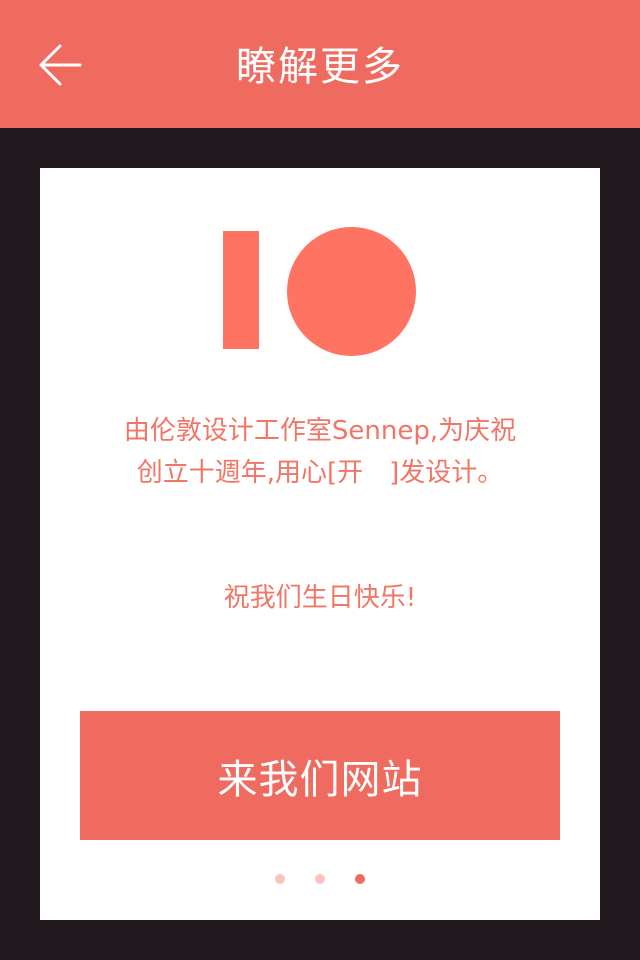  What do you see at coordinates (320, 775) in the screenshot?
I see `visit-website-button: 来我们网站` at bounding box center [320, 775].